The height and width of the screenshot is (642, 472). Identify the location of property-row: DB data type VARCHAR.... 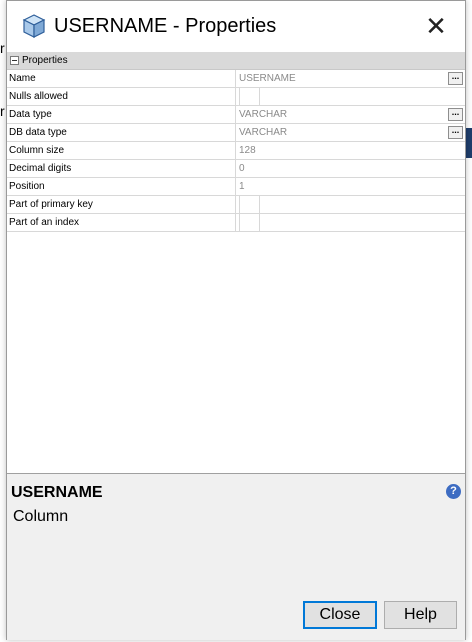
(236, 133).